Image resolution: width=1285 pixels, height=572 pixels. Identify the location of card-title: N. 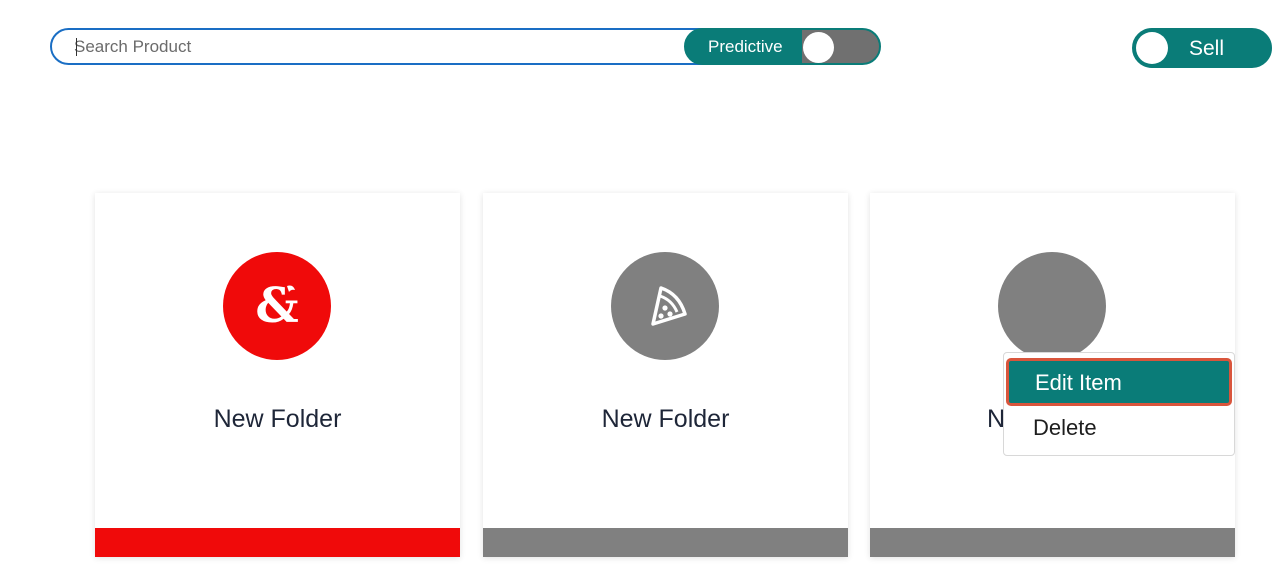
(996, 419).